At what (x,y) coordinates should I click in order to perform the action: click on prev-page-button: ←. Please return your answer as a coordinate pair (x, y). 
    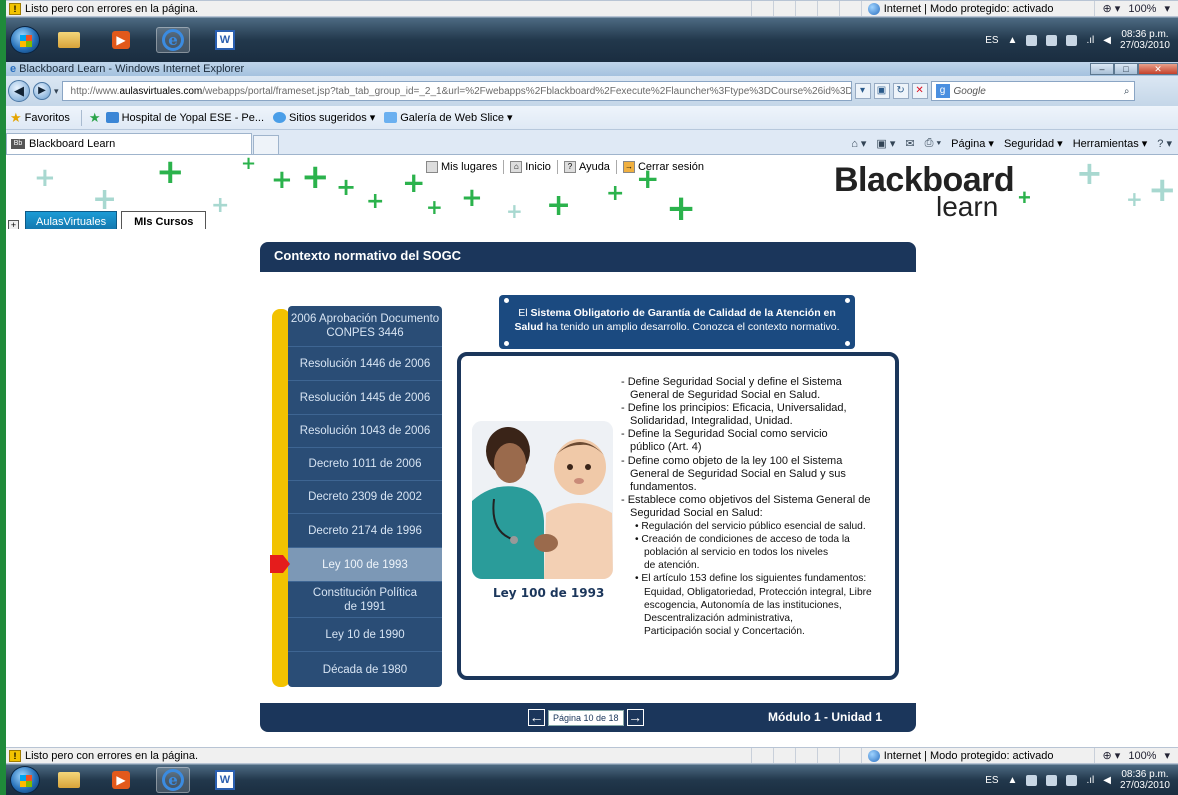
    Looking at the image, I should click on (536, 717).